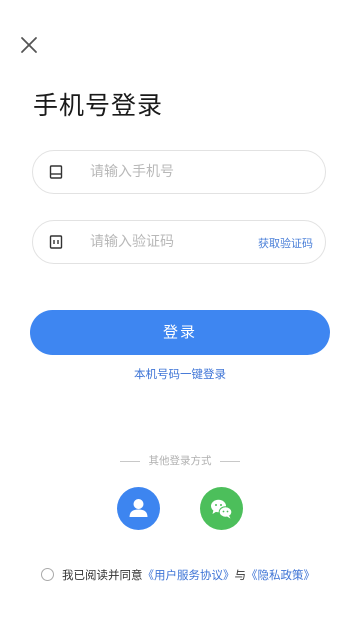 The height and width of the screenshot is (639, 360). What do you see at coordinates (47, 574) in the screenshot?
I see `agreement-checkbox` at bounding box center [47, 574].